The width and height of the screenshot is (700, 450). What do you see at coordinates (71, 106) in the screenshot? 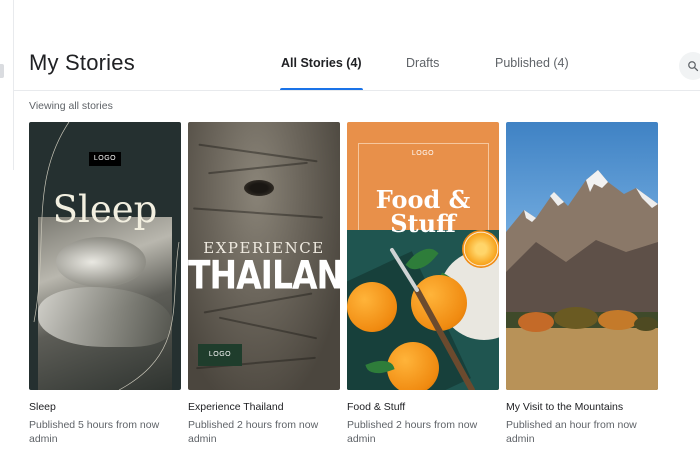
I see `filter-label: Viewing all stories` at bounding box center [71, 106].